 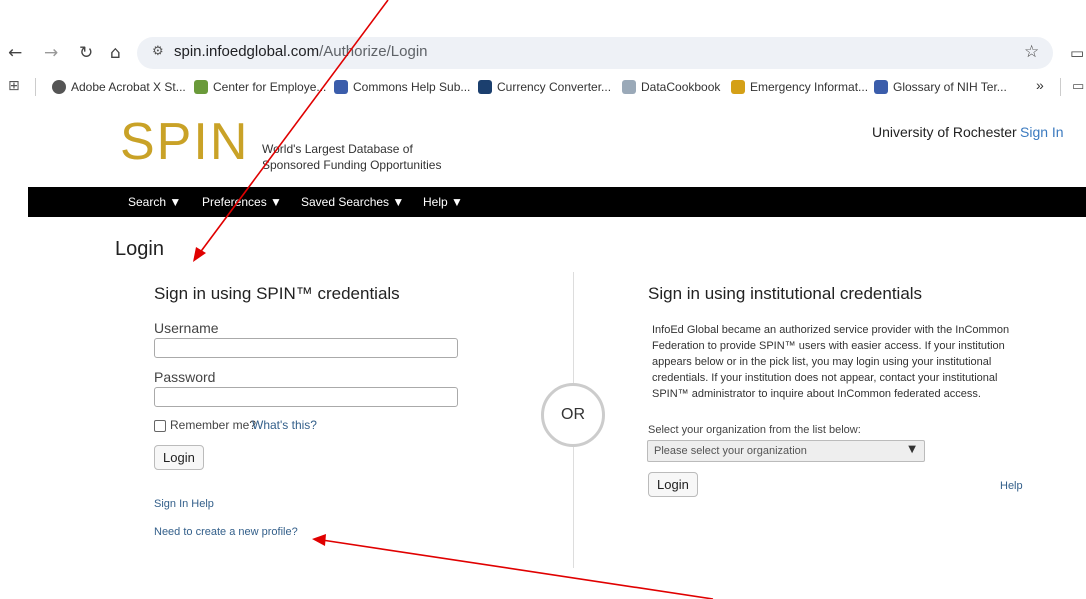 I want to click on arrow-to-login-title, so click(x=291, y=131).